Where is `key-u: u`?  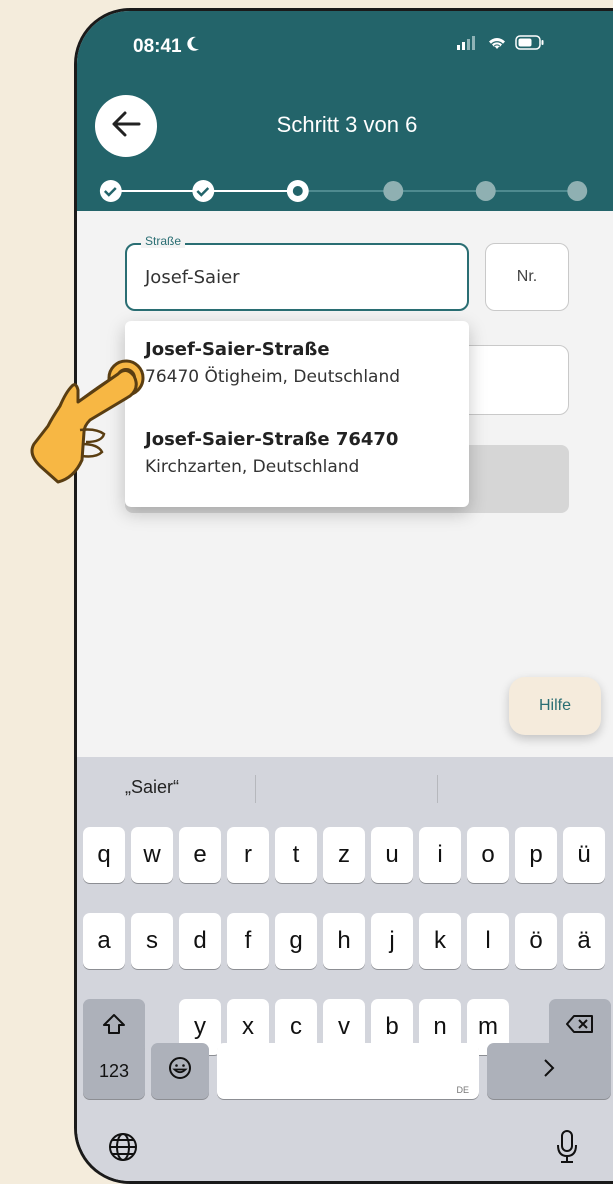
key-u: u is located at coordinates (392, 855).